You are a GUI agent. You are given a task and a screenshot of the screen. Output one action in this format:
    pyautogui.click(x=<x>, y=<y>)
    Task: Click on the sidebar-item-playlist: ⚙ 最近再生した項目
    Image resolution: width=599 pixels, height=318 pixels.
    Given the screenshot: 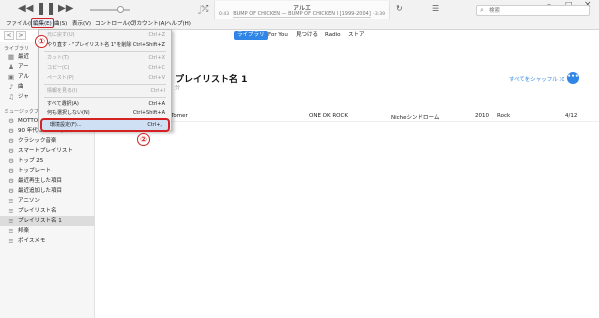 What is the action you would take?
    pyautogui.click(x=47, y=181)
    